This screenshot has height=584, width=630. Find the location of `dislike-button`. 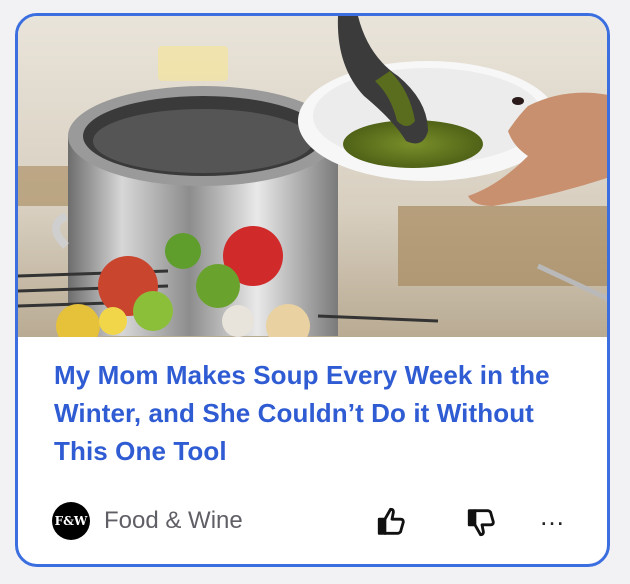

dislike-button is located at coordinates (482, 522).